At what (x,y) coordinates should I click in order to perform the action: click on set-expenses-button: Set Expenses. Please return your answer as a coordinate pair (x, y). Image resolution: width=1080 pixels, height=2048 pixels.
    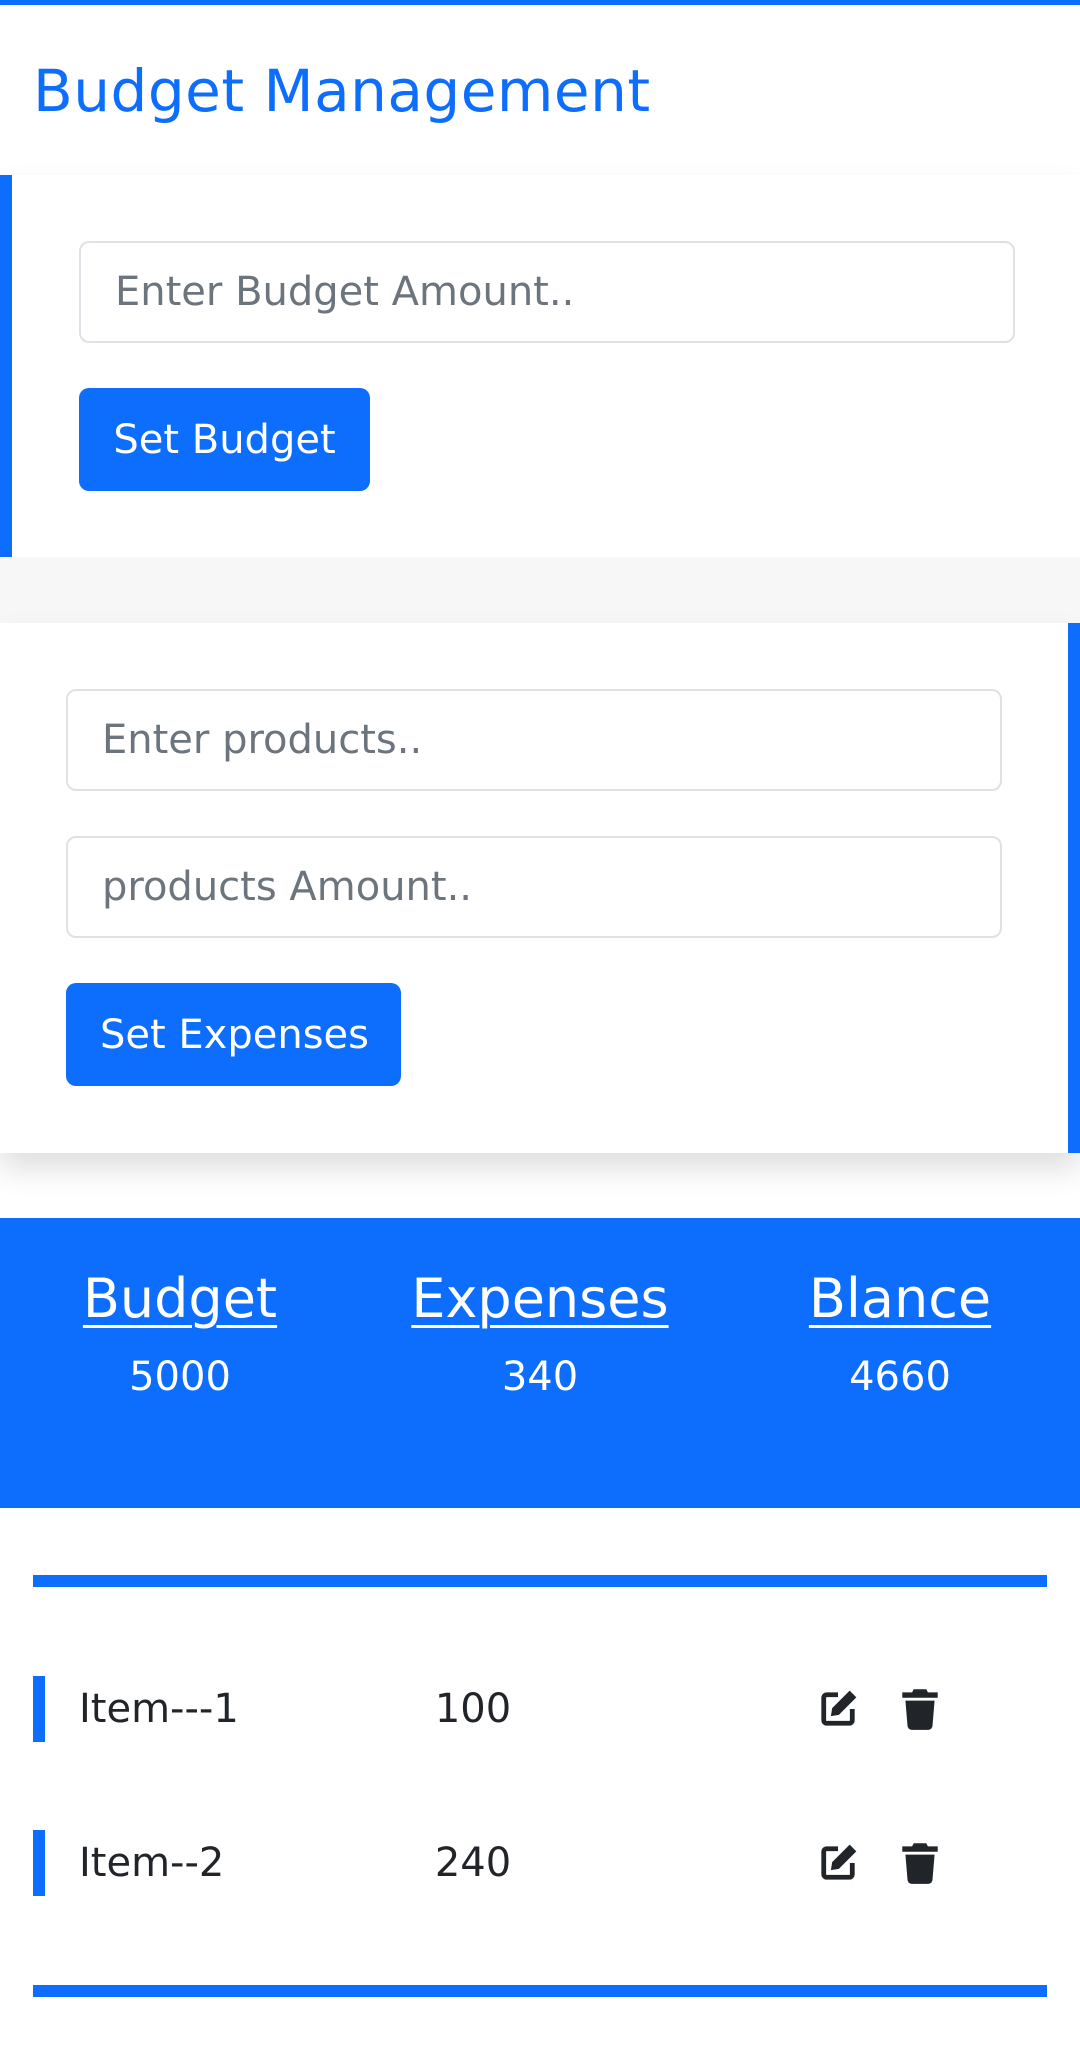
    Looking at the image, I should click on (233, 1034).